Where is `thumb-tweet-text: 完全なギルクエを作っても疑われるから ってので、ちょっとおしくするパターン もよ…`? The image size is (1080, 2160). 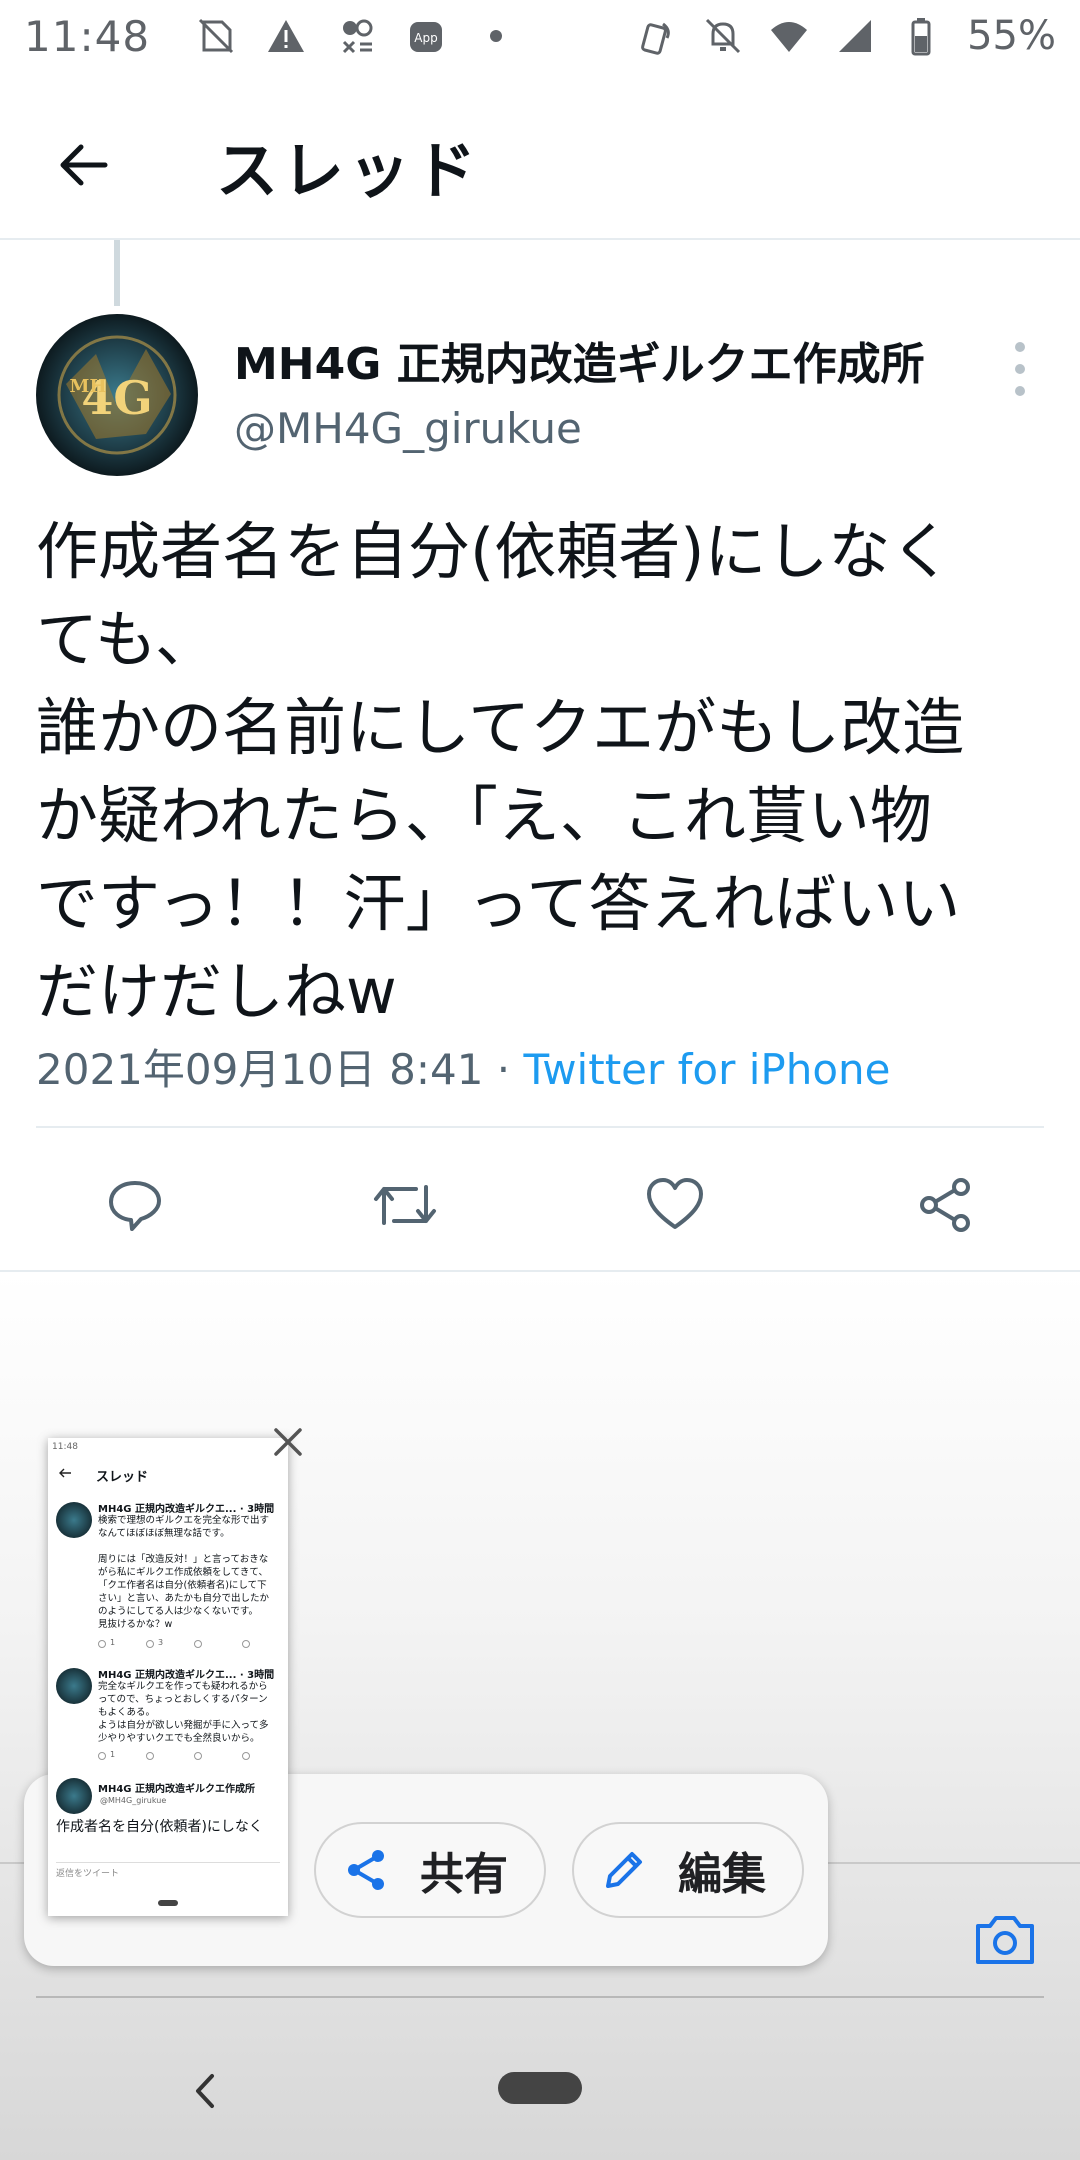
thumb-tweet-text: 完全なギルクエを作っても疑われるから ってので、ちょっとおしくするパターン もよ… is located at coordinates (183, 1712).